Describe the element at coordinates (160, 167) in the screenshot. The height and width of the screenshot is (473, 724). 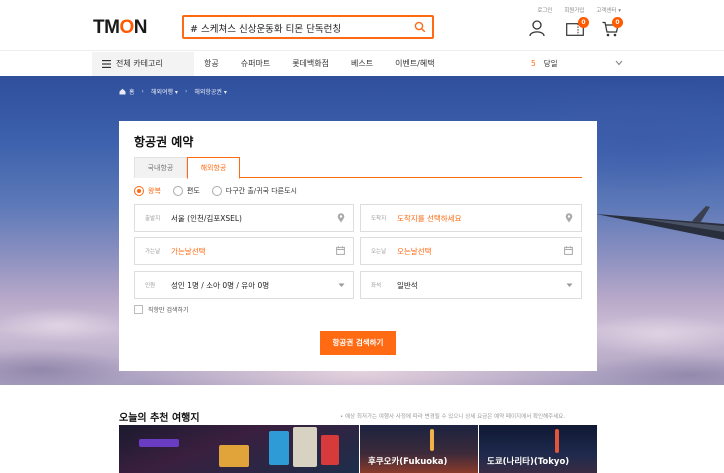
I see `tab-domestic: 국내항공` at that location.